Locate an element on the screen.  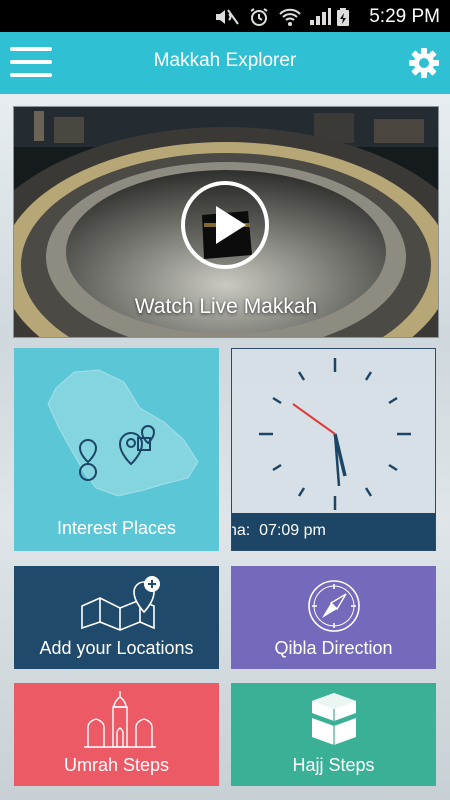
interest-places-label: Interest Places is located at coordinates (116, 528).